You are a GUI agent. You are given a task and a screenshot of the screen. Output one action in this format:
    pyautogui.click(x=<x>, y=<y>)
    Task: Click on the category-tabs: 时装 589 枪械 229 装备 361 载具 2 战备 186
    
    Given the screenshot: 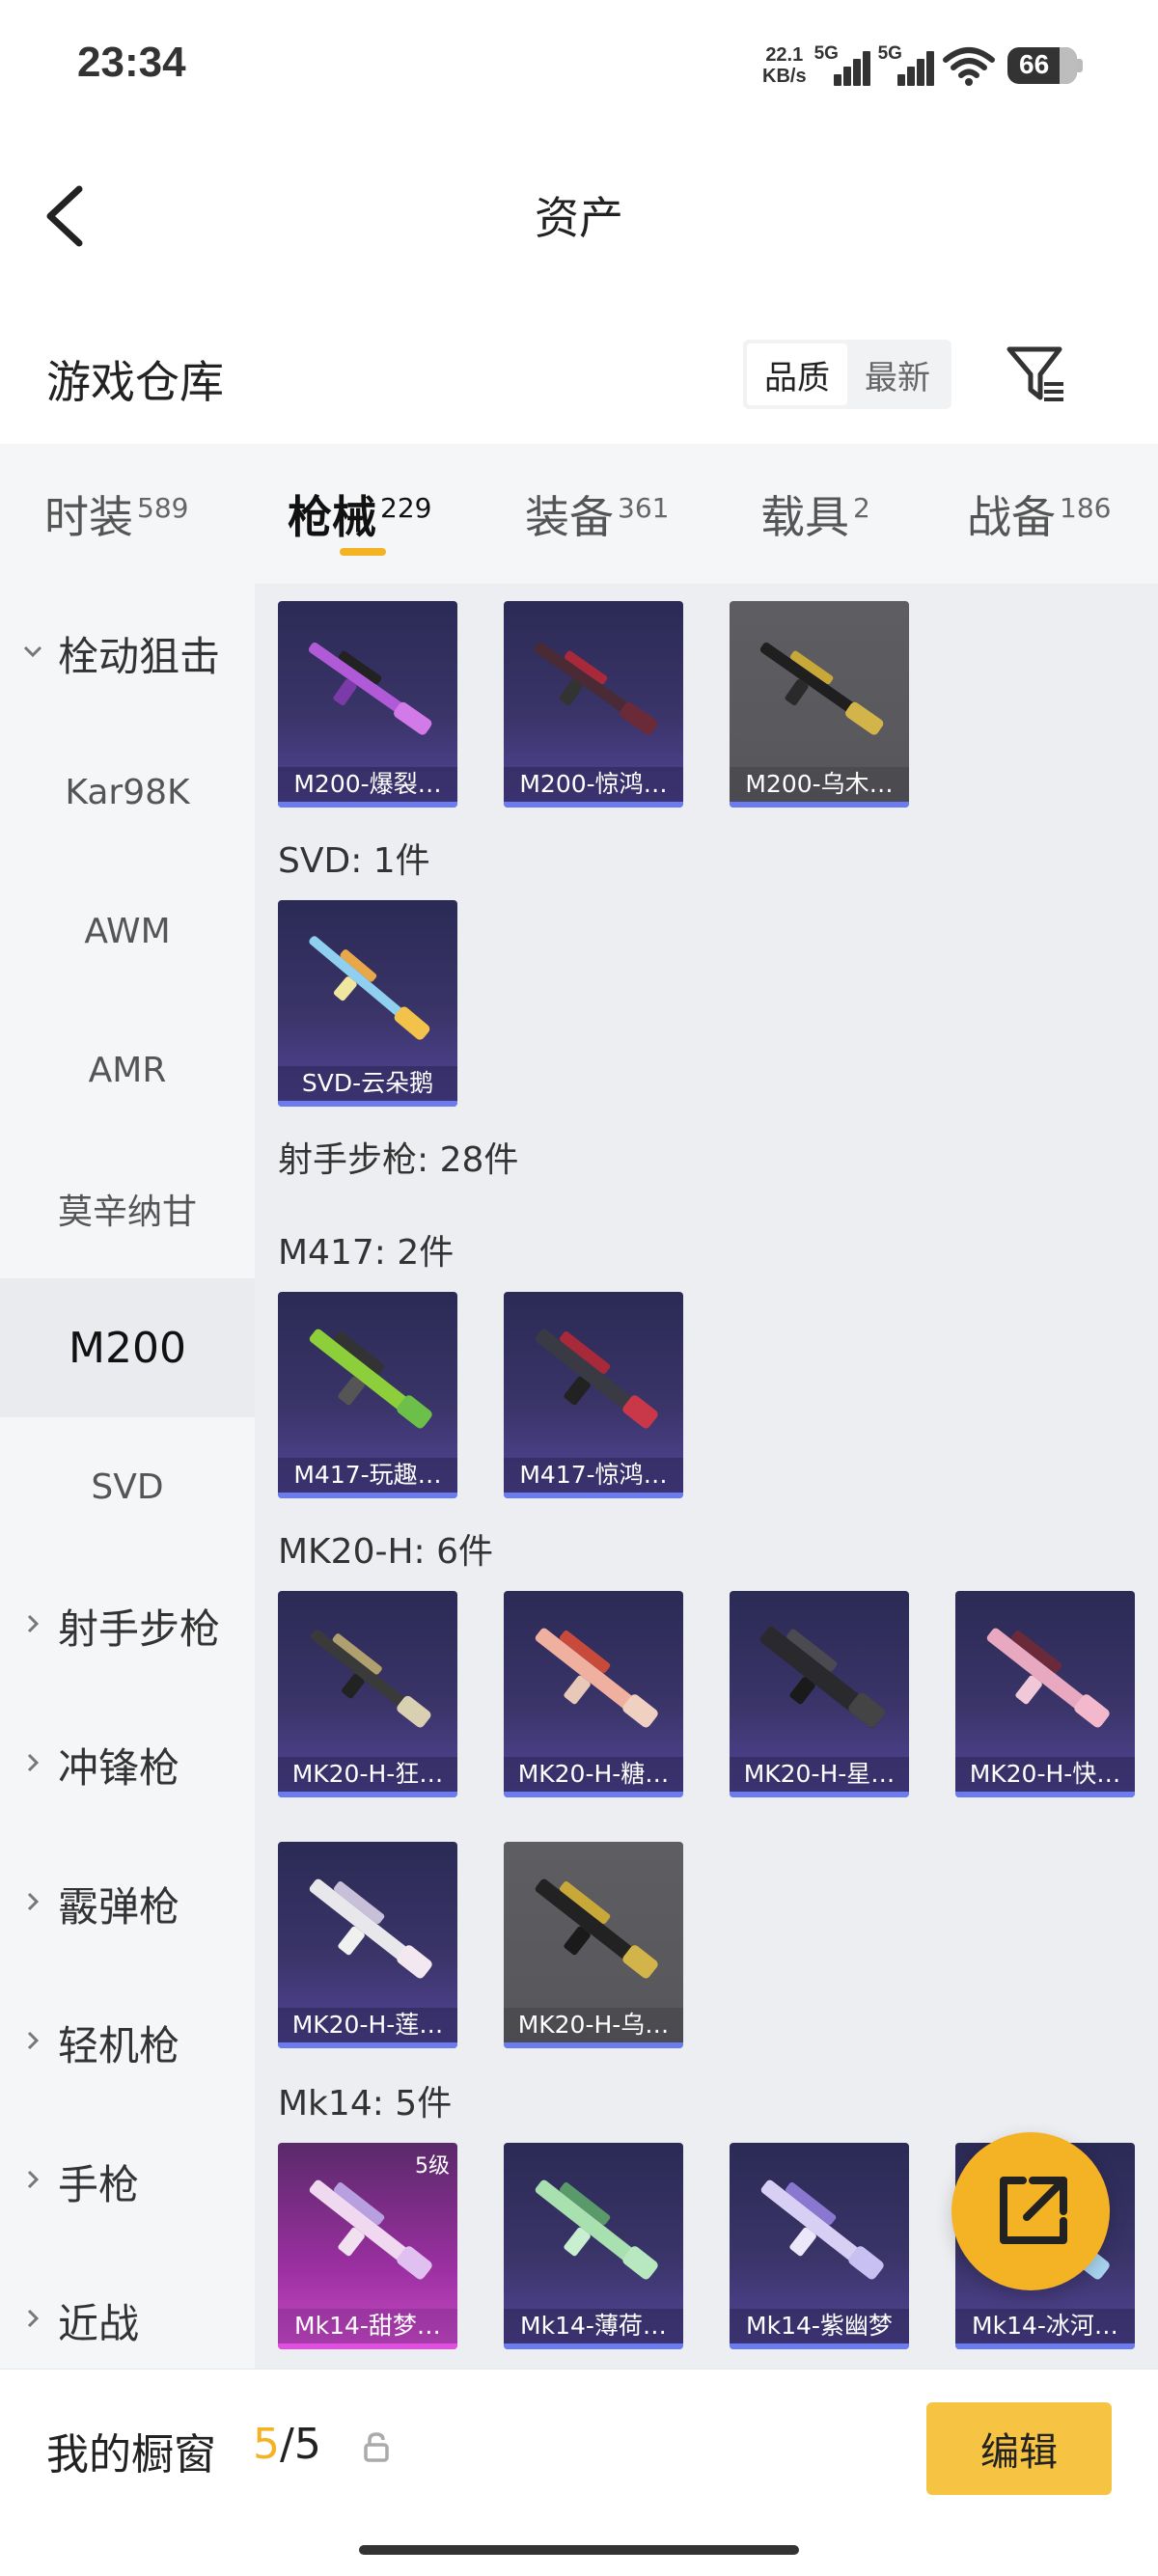 What is the action you would take?
    pyautogui.click(x=579, y=514)
    